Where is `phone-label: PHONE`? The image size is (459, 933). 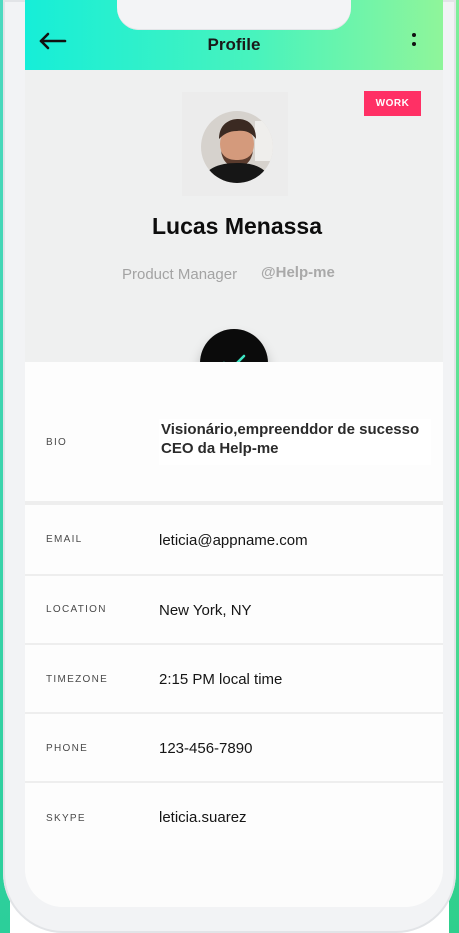 phone-label: PHONE is located at coordinates (67, 748).